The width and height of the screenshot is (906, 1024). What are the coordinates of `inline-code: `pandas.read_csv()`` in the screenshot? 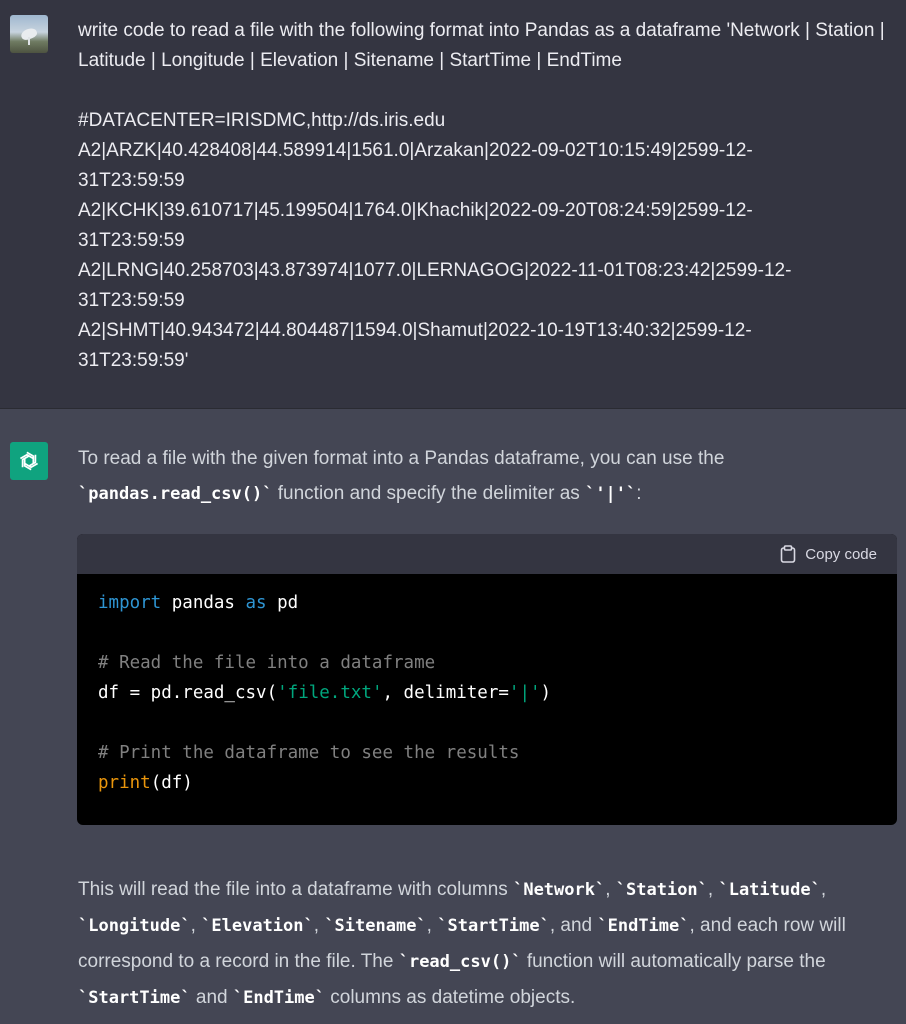 It's located at (175, 494).